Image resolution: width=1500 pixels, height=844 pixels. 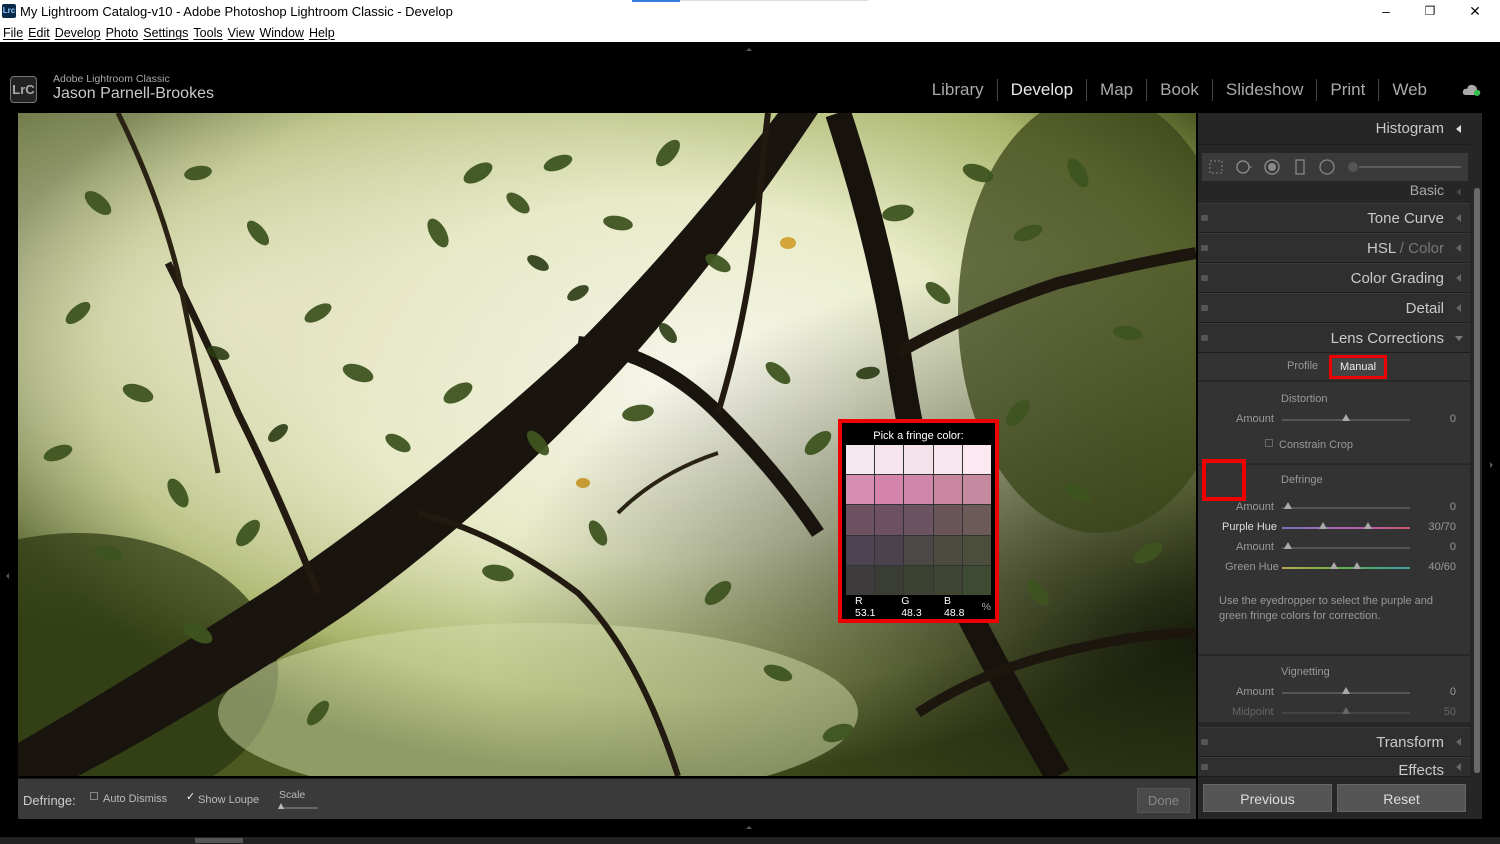 I want to click on green-amount-thumb, so click(x=1288, y=545).